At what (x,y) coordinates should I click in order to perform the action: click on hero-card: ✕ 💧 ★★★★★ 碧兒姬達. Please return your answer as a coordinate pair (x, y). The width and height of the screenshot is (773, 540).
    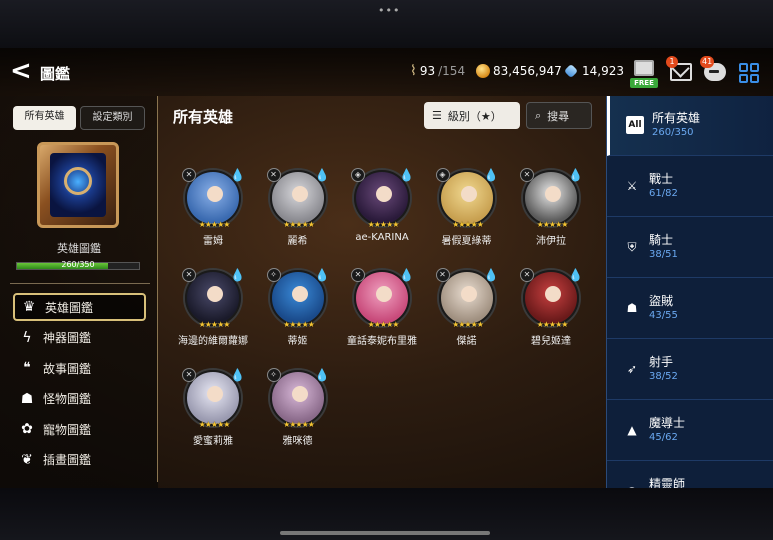
    Looking at the image, I should click on (551, 310).